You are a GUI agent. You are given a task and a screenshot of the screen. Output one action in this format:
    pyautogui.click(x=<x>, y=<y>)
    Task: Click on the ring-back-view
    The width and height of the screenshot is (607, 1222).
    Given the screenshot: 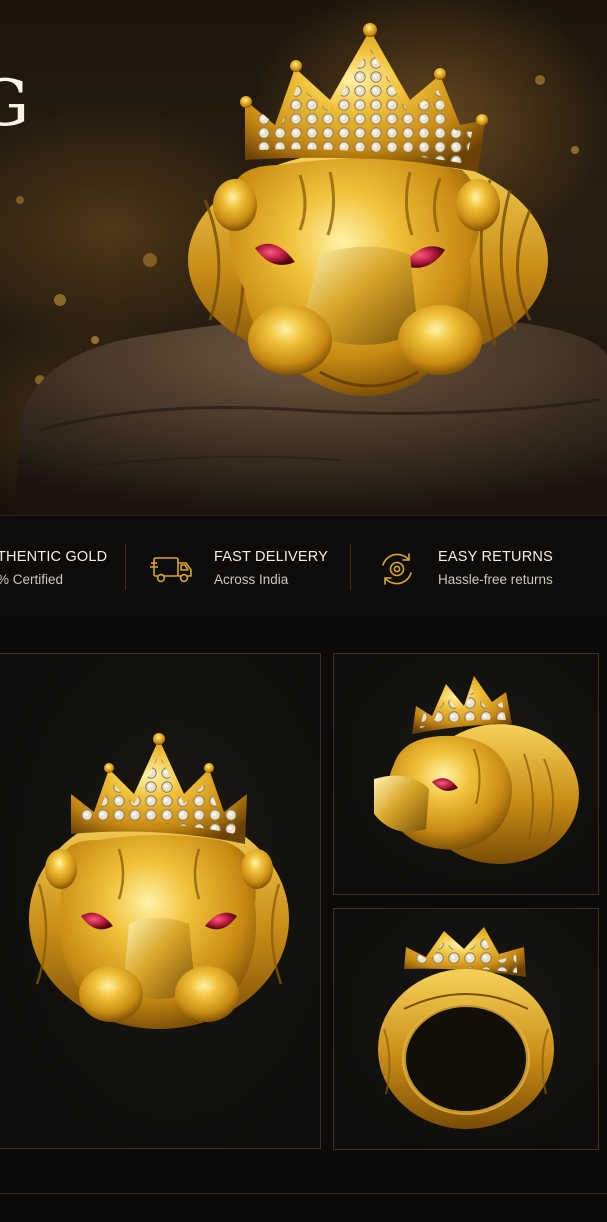 What is the action you would take?
    pyautogui.click(x=466, y=1028)
    